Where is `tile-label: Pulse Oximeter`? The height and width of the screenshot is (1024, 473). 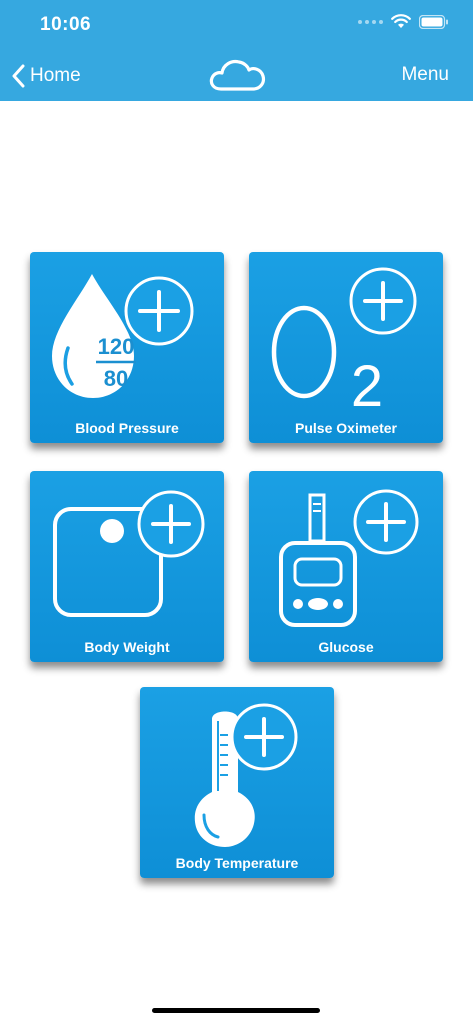
tile-label: Pulse Oximeter is located at coordinates (346, 428).